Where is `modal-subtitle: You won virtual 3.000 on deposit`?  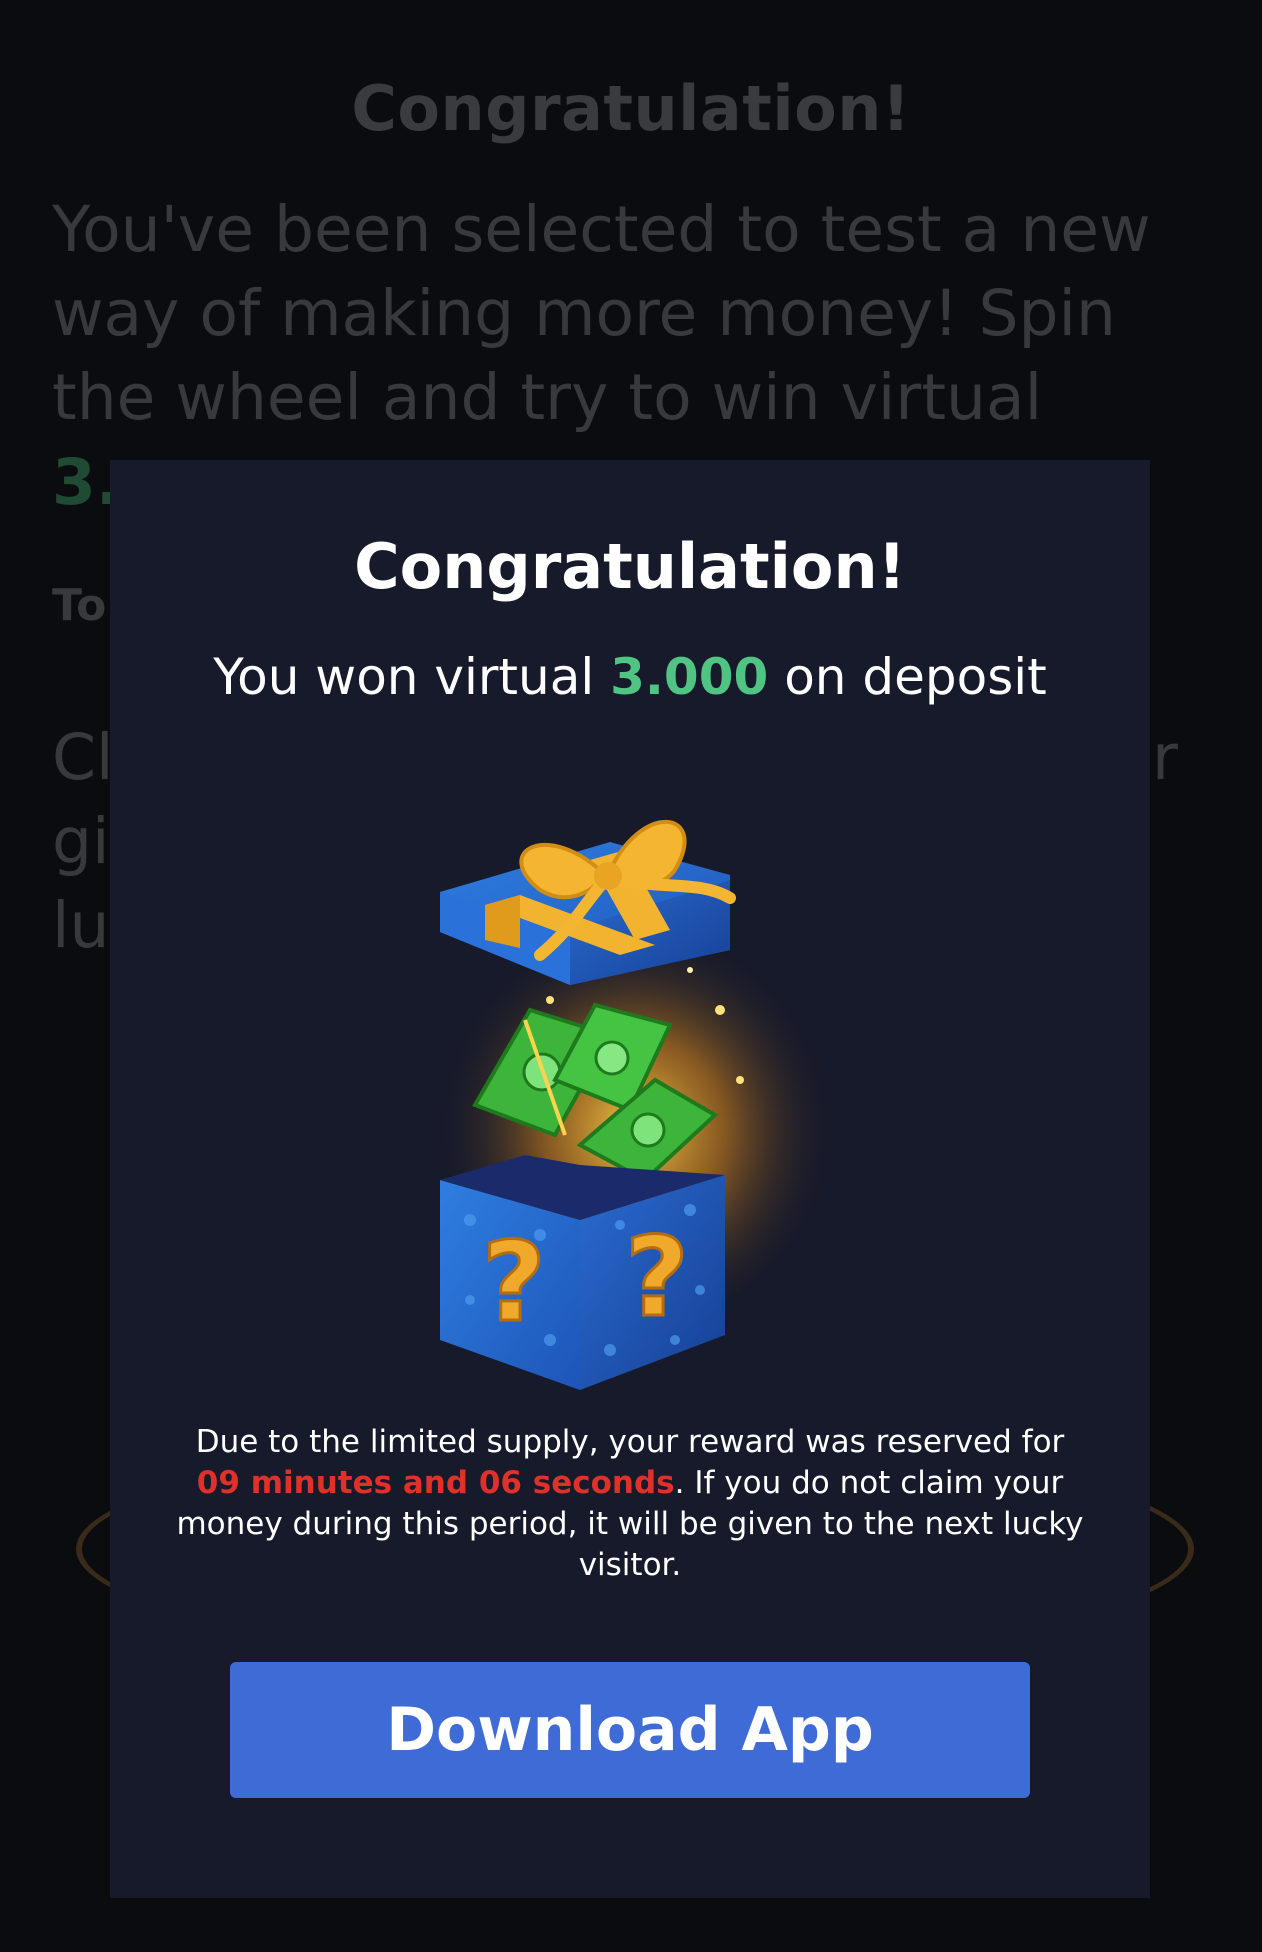
modal-subtitle: You won virtual 3.000 on deposit is located at coordinates (630, 677).